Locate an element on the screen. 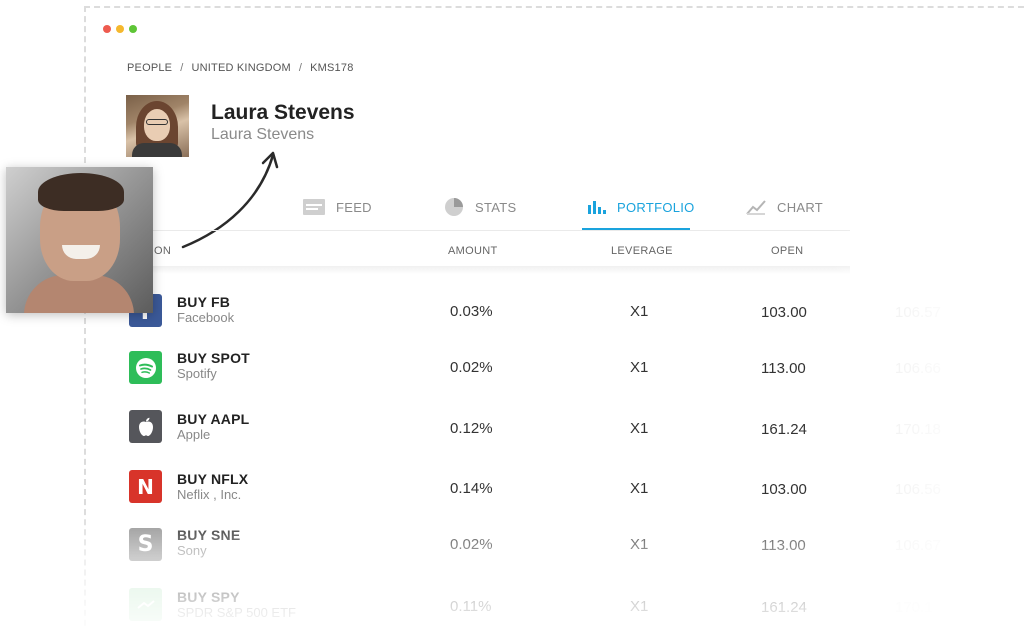  trade-amount: 0.12% is located at coordinates (471, 428).